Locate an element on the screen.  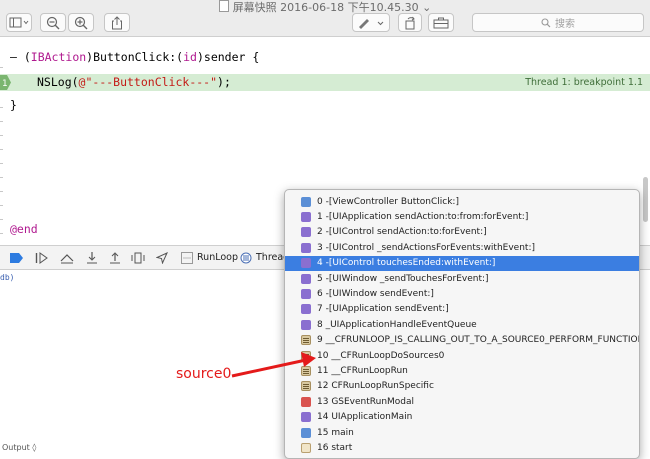
view-hierarchy-icon is located at coordinates (138, 258).